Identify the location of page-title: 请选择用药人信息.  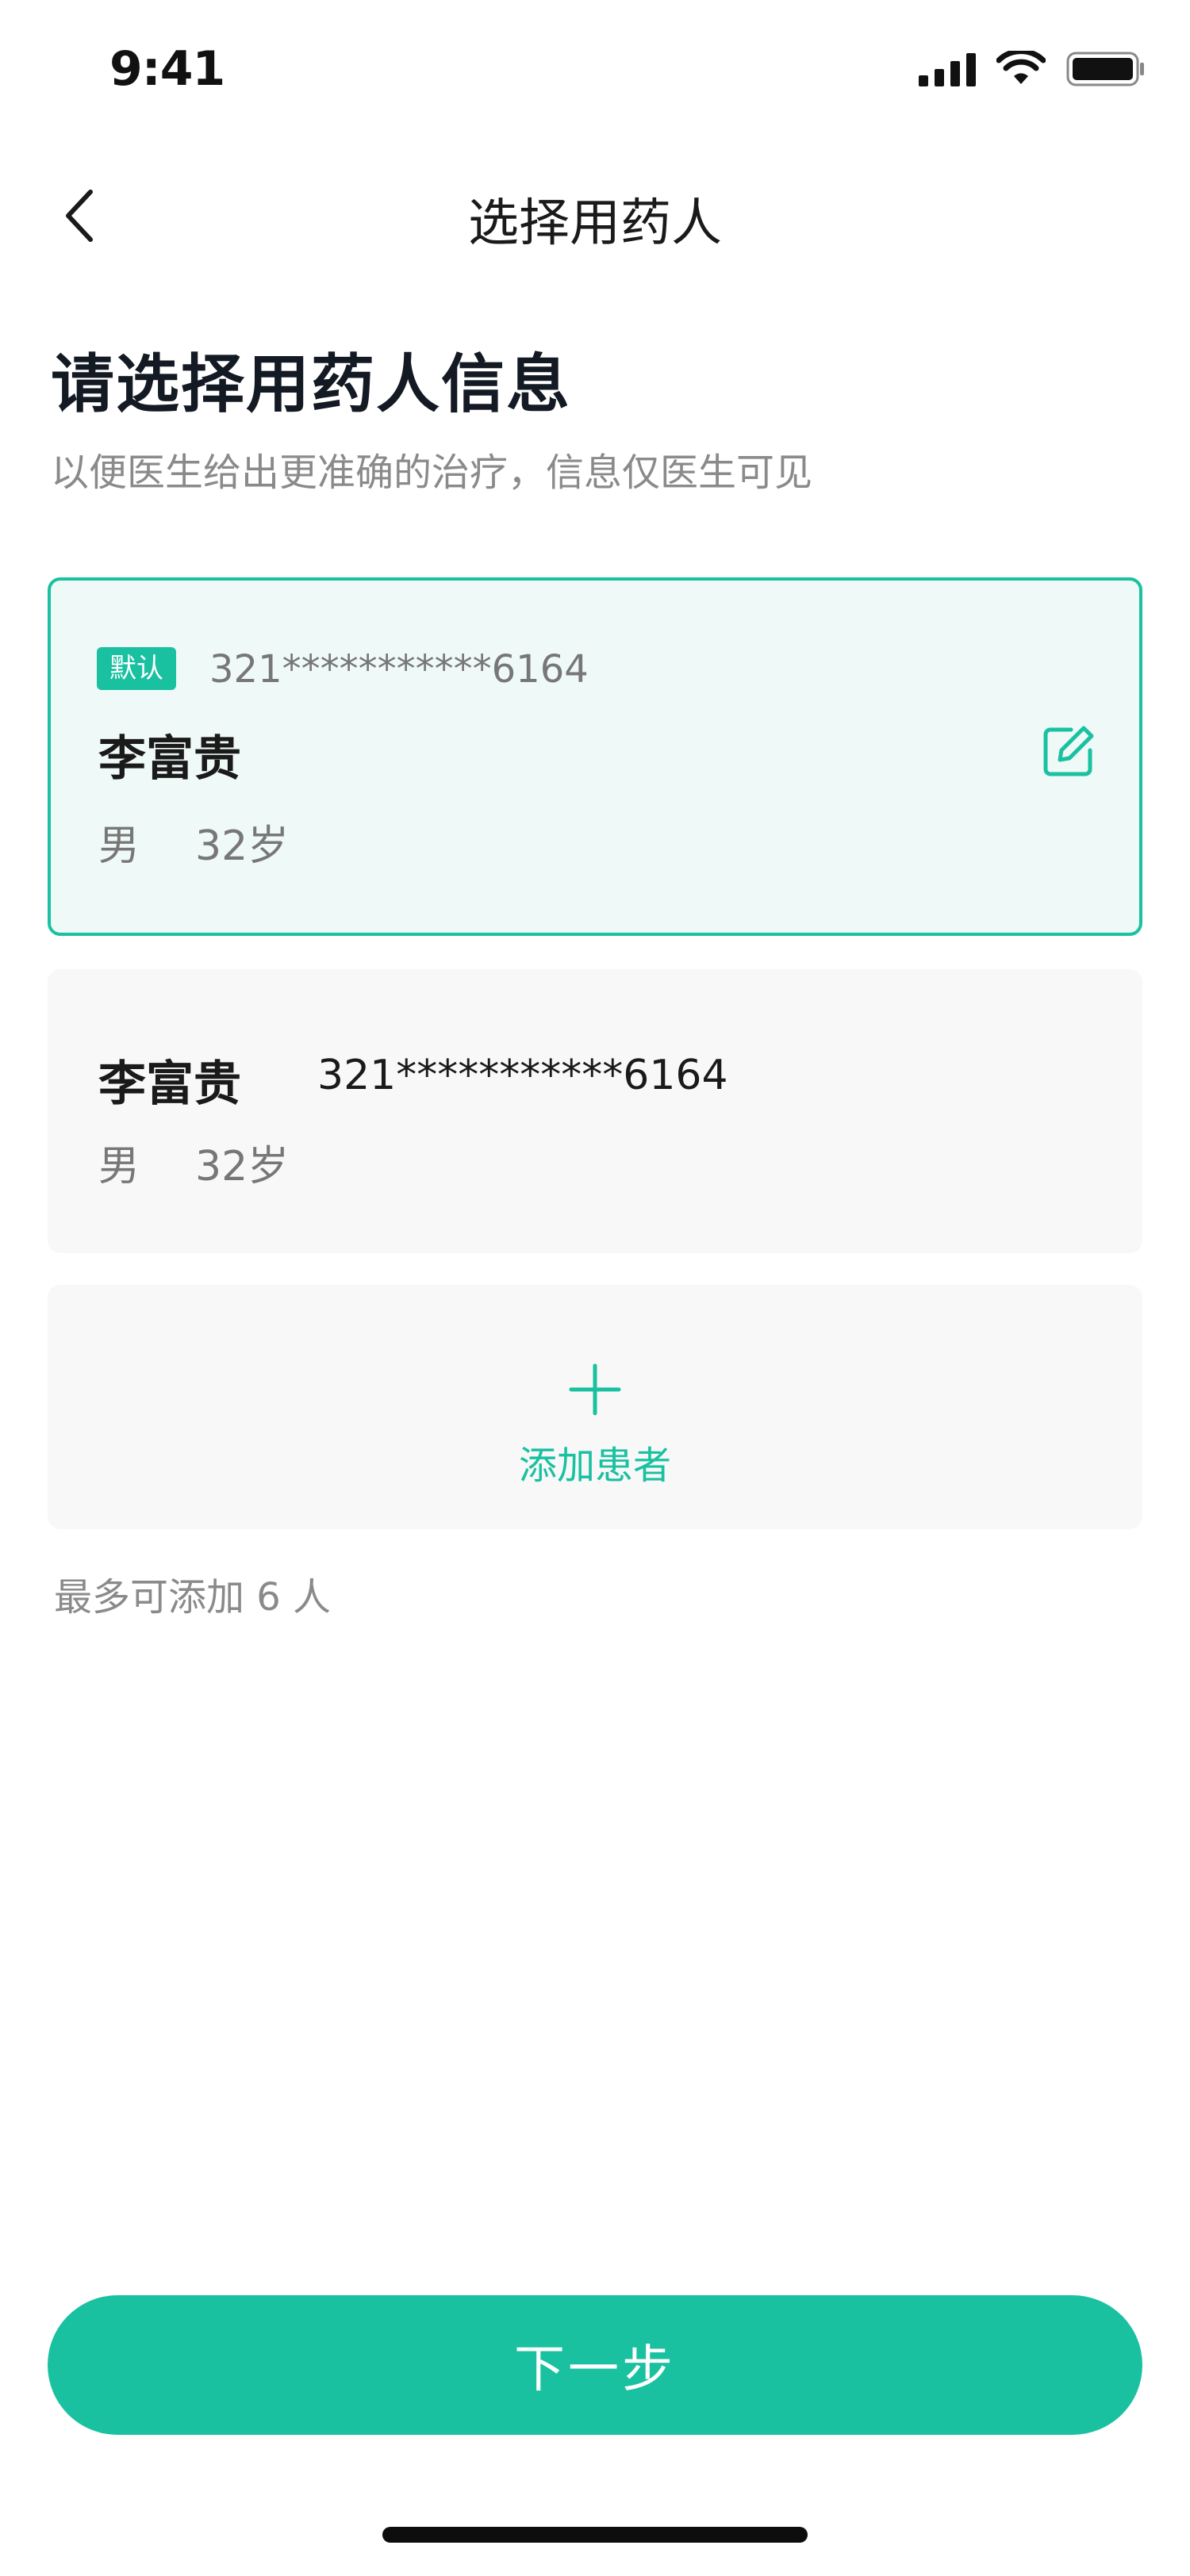
(311, 384).